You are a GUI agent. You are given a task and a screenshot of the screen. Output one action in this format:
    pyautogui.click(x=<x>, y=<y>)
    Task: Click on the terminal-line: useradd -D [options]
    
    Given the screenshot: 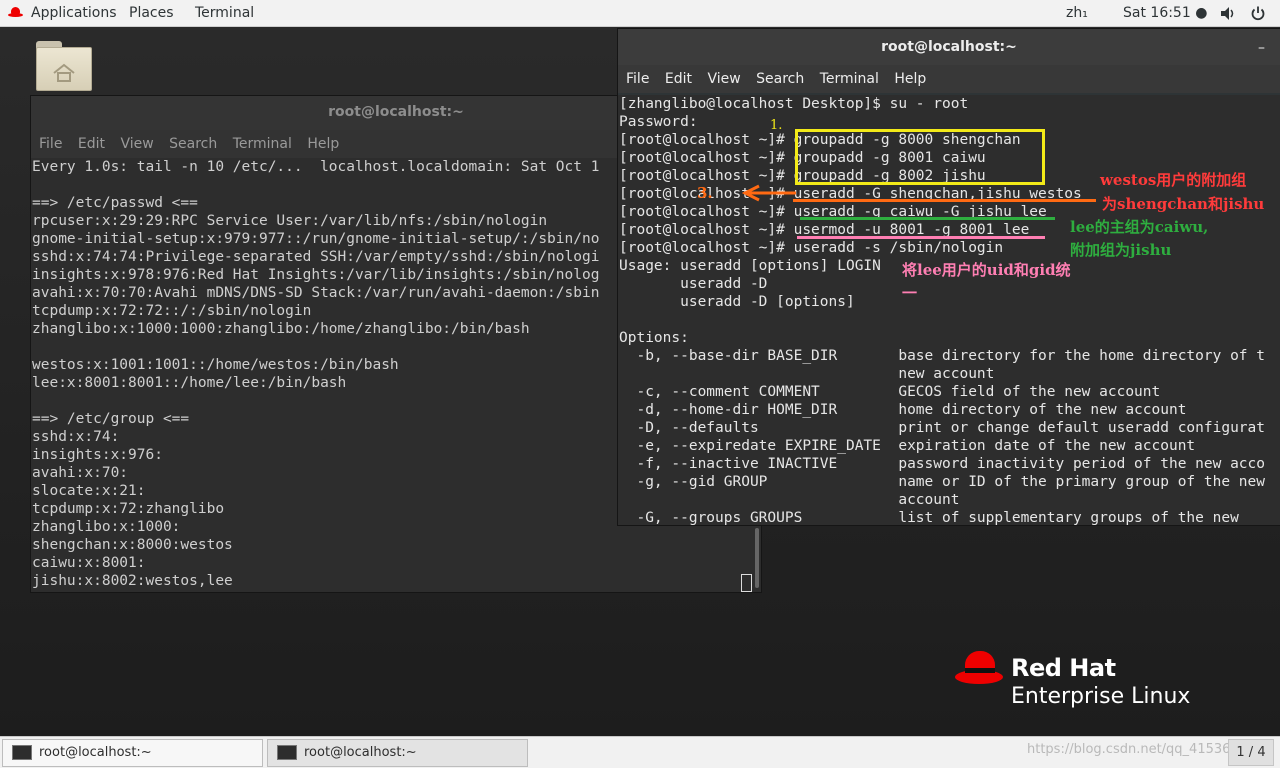 What is the action you would take?
    pyautogui.click(x=737, y=302)
    